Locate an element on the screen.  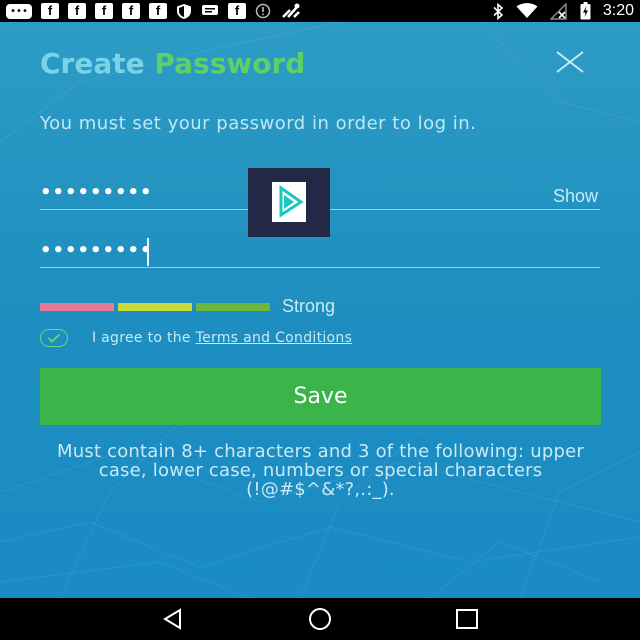
home-button is located at coordinates (320, 619).